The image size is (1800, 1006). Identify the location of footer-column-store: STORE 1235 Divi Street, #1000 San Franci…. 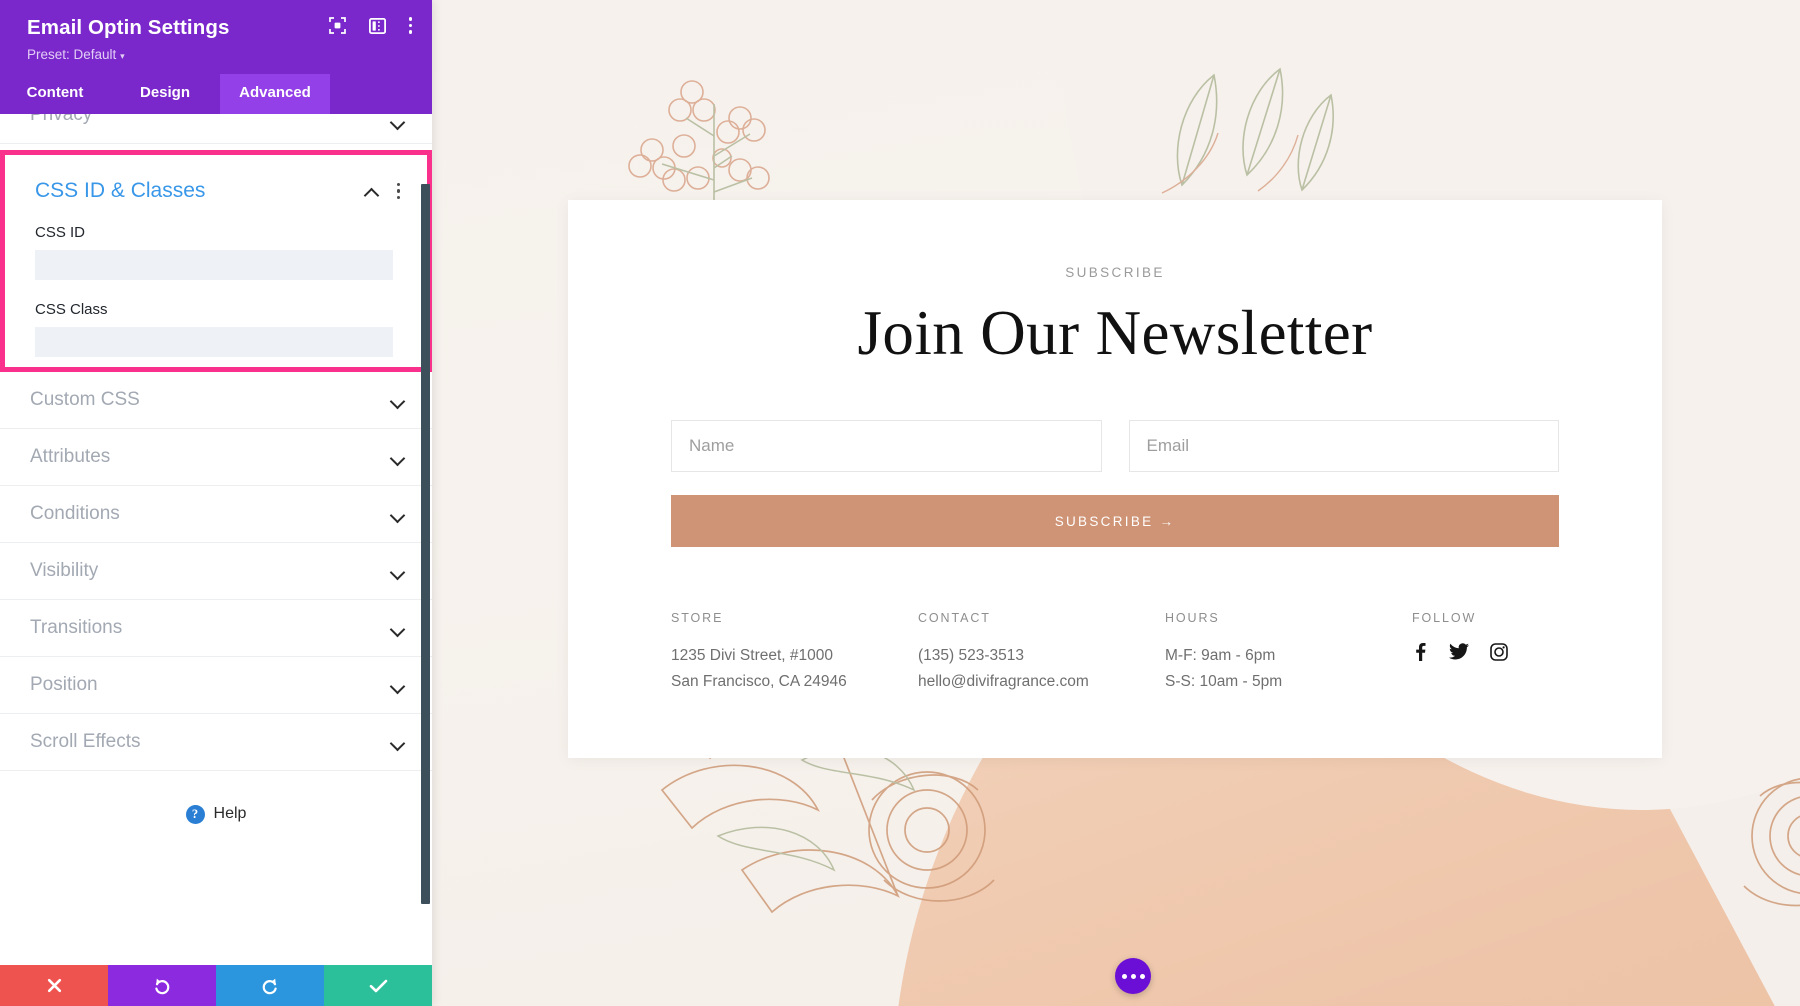
(794, 653).